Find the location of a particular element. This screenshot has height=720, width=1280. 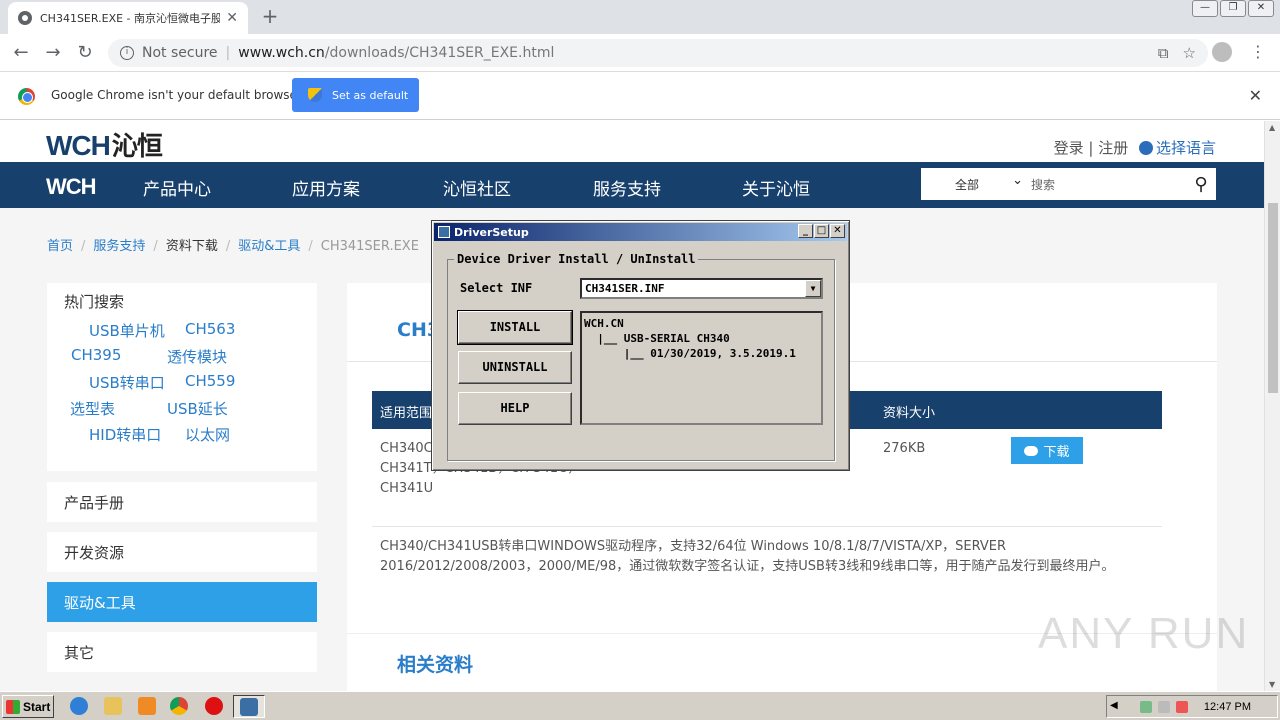

dialog-minimize-button: _ is located at coordinates (805, 231).